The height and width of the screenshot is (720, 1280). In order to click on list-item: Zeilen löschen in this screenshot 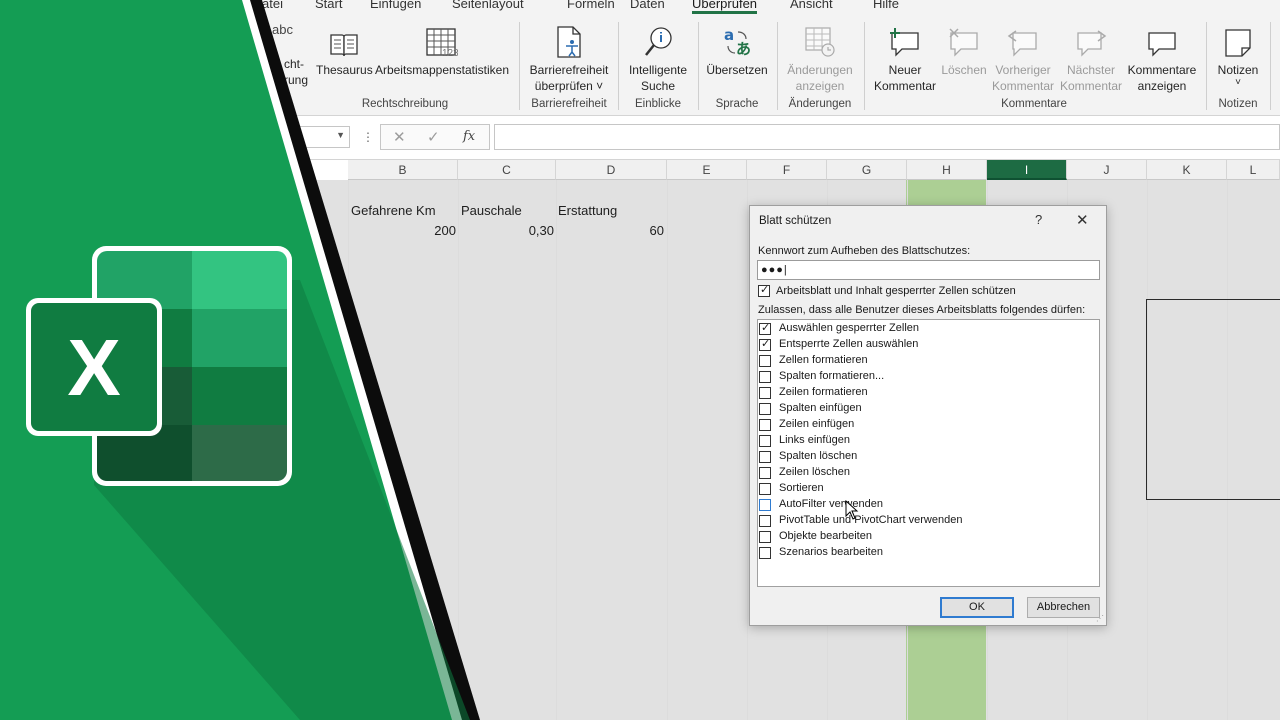, I will do `click(928, 473)`.